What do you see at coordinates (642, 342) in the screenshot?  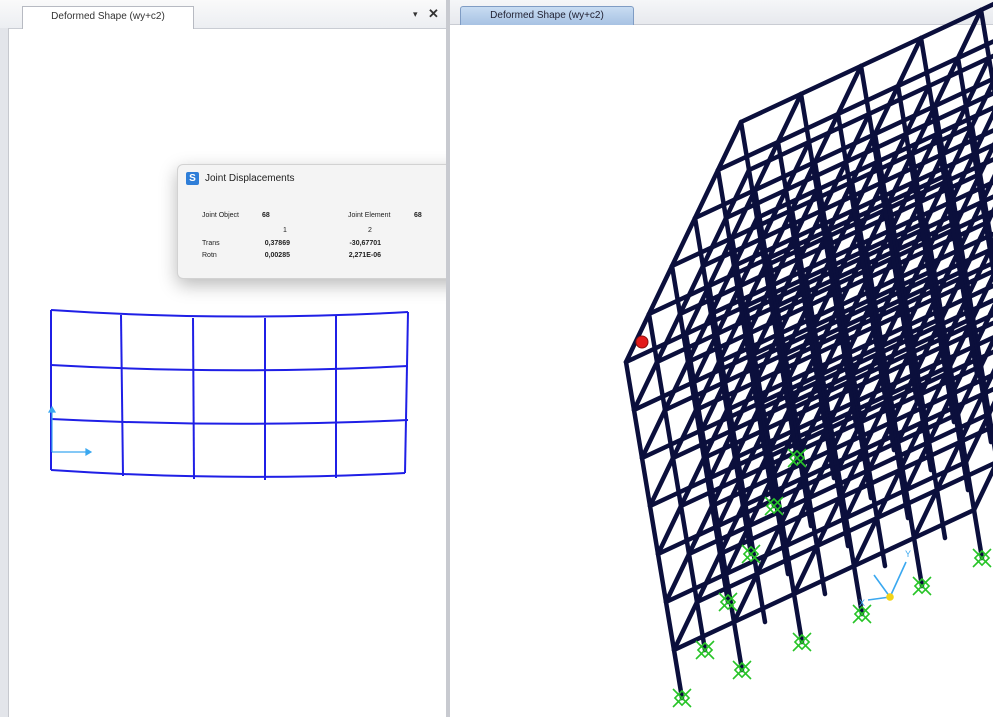 I see `selected-joint-marker` at bounding box center [642, 342].